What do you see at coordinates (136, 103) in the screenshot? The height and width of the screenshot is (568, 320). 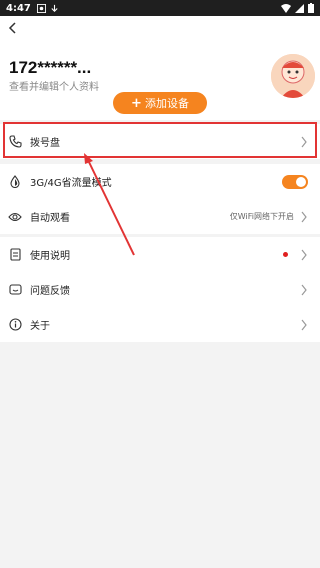 I see `plus-icon: +` at bounding box center [136, 103].